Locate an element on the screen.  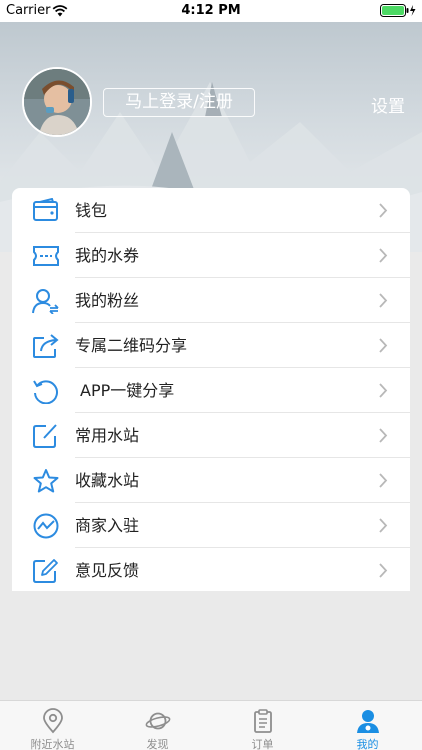
ticket-icon is located at coordinates (46, 256).